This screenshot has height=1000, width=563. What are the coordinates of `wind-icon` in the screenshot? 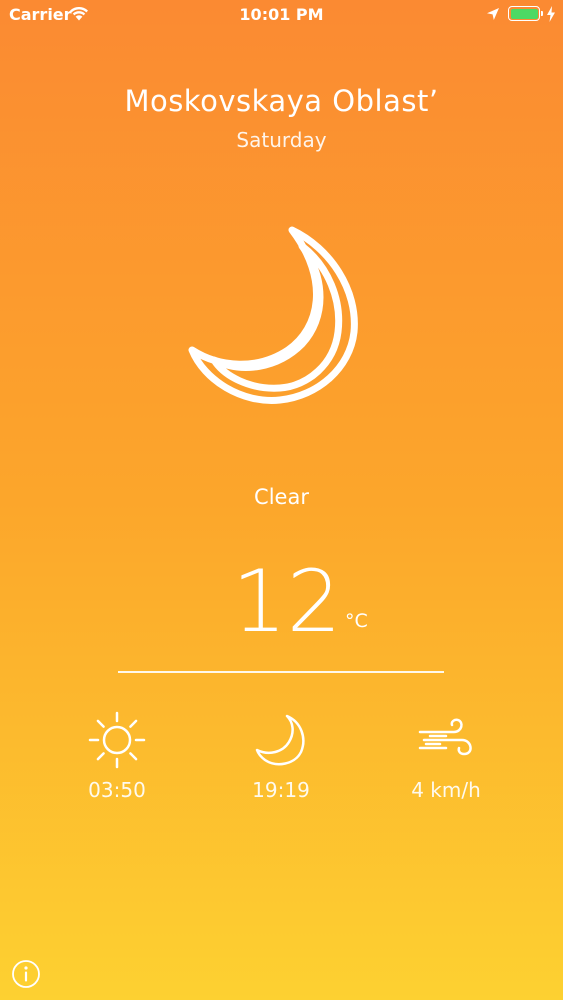 It's located at (445, 737).